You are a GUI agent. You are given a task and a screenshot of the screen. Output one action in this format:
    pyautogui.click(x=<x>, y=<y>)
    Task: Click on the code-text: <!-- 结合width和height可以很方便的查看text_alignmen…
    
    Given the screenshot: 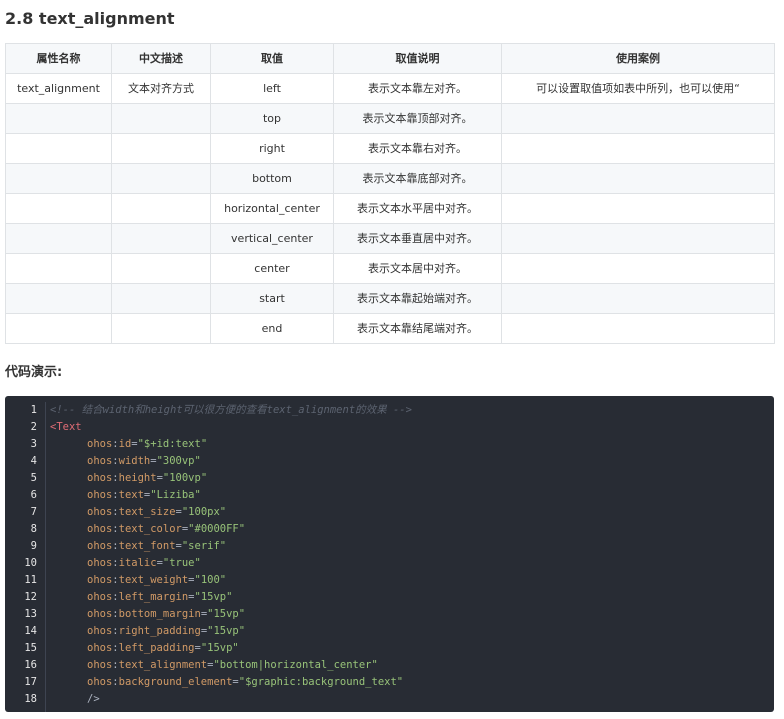 What is the action you would take?
    pyautogui.click(x=229, y=410)
    